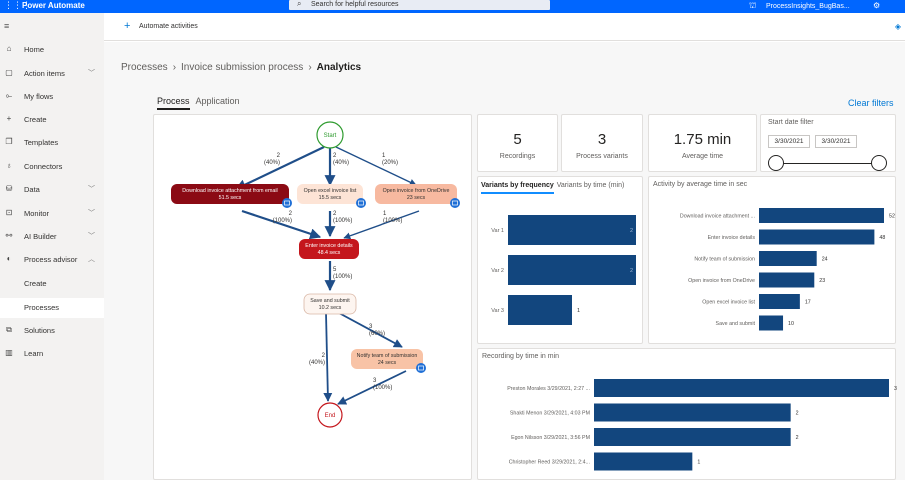 The image size is (905, 480). Describe the element at coordinates (91, 259) in the screenshot. I see `chevron-up-icon: ︿` at that location.